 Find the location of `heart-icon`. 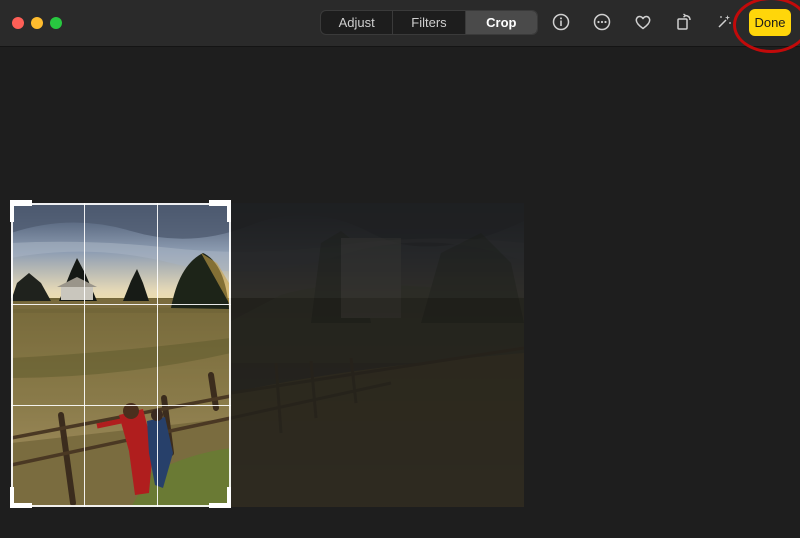

heart-icon is located at coordinates (643, 22).